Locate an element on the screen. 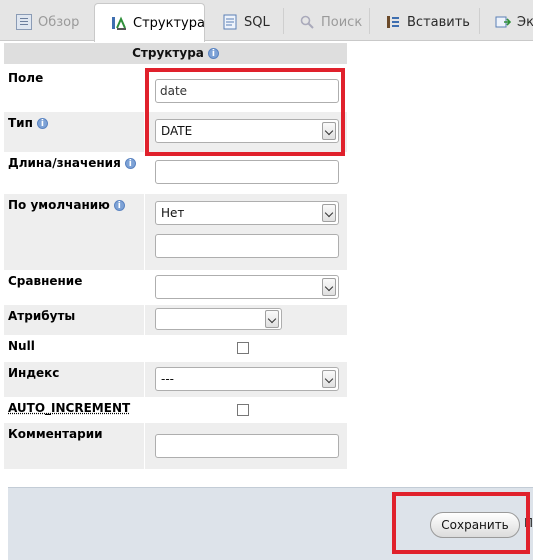 This screenshot has height=560, width=533. default-label-text: По умолчанию is located at coordinates (59, 205).